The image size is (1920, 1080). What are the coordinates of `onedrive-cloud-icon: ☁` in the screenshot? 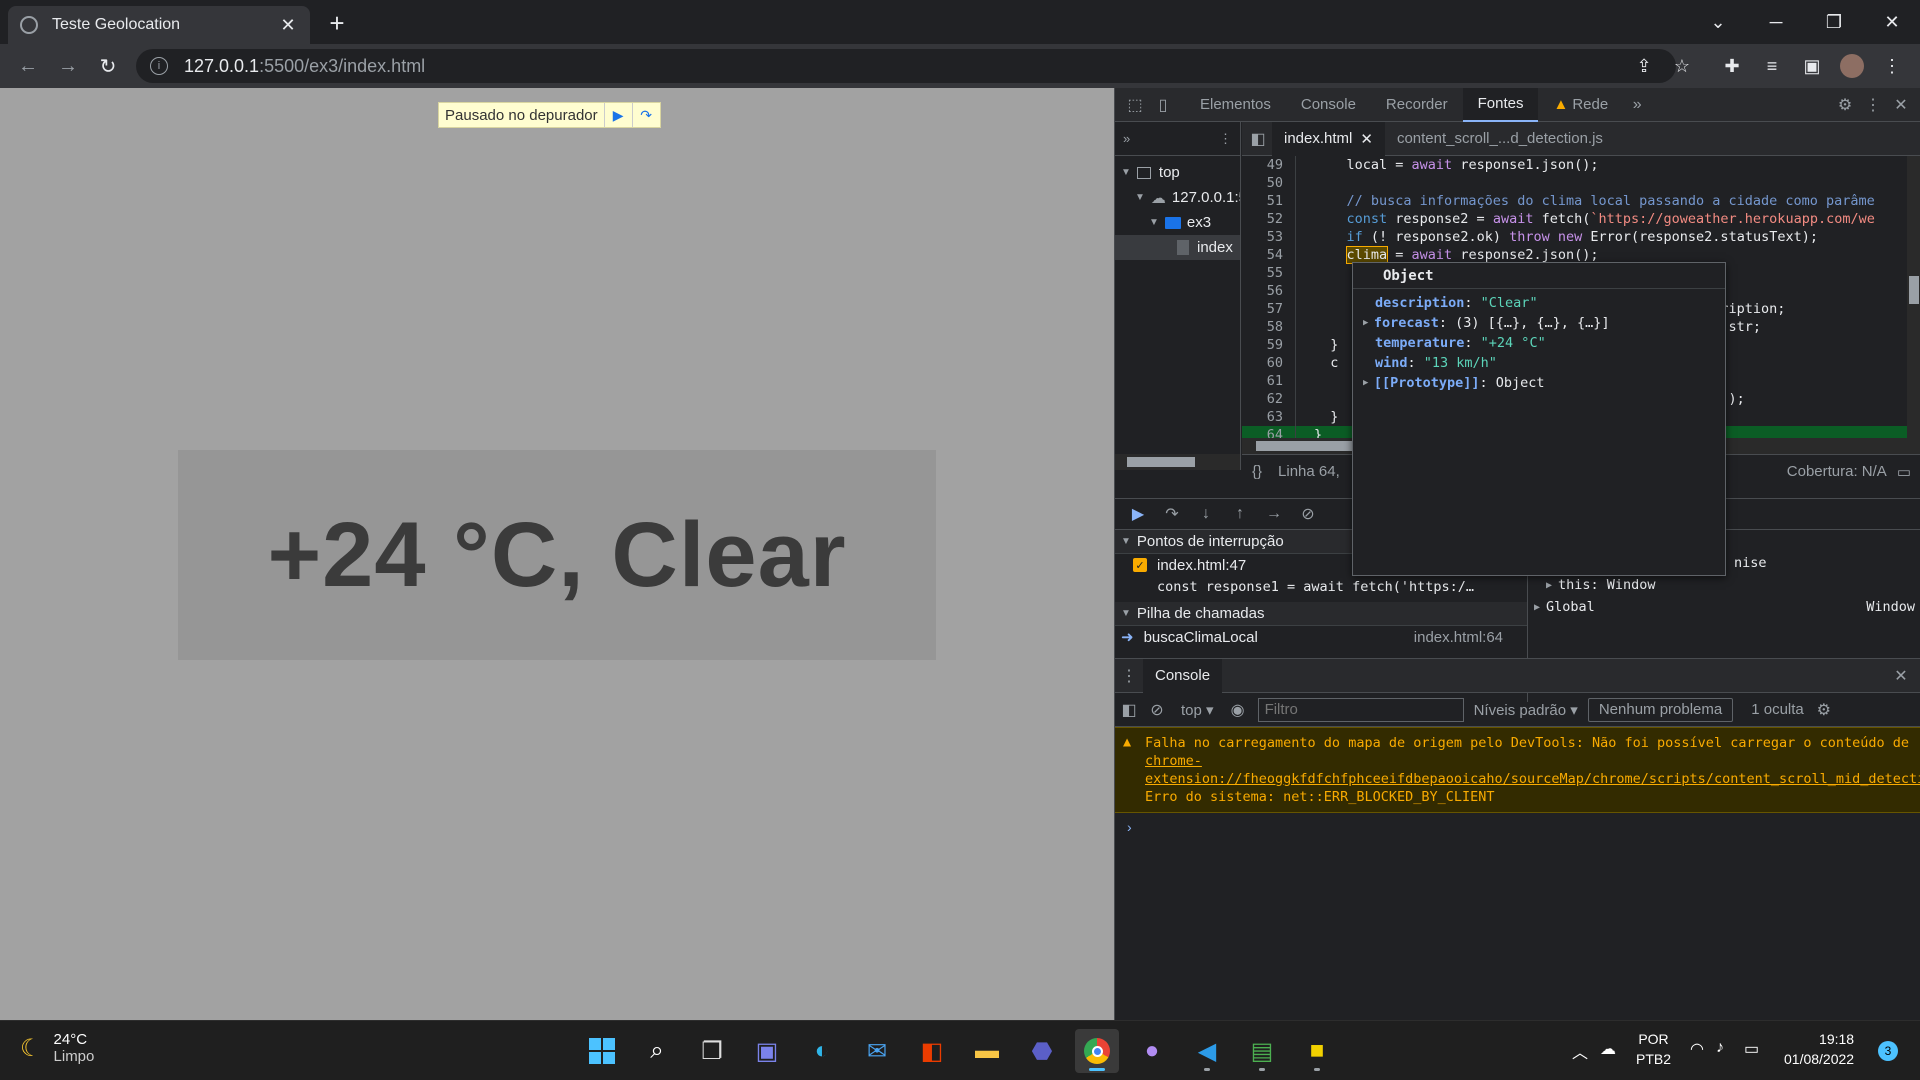 It's located at (1608, 1049).